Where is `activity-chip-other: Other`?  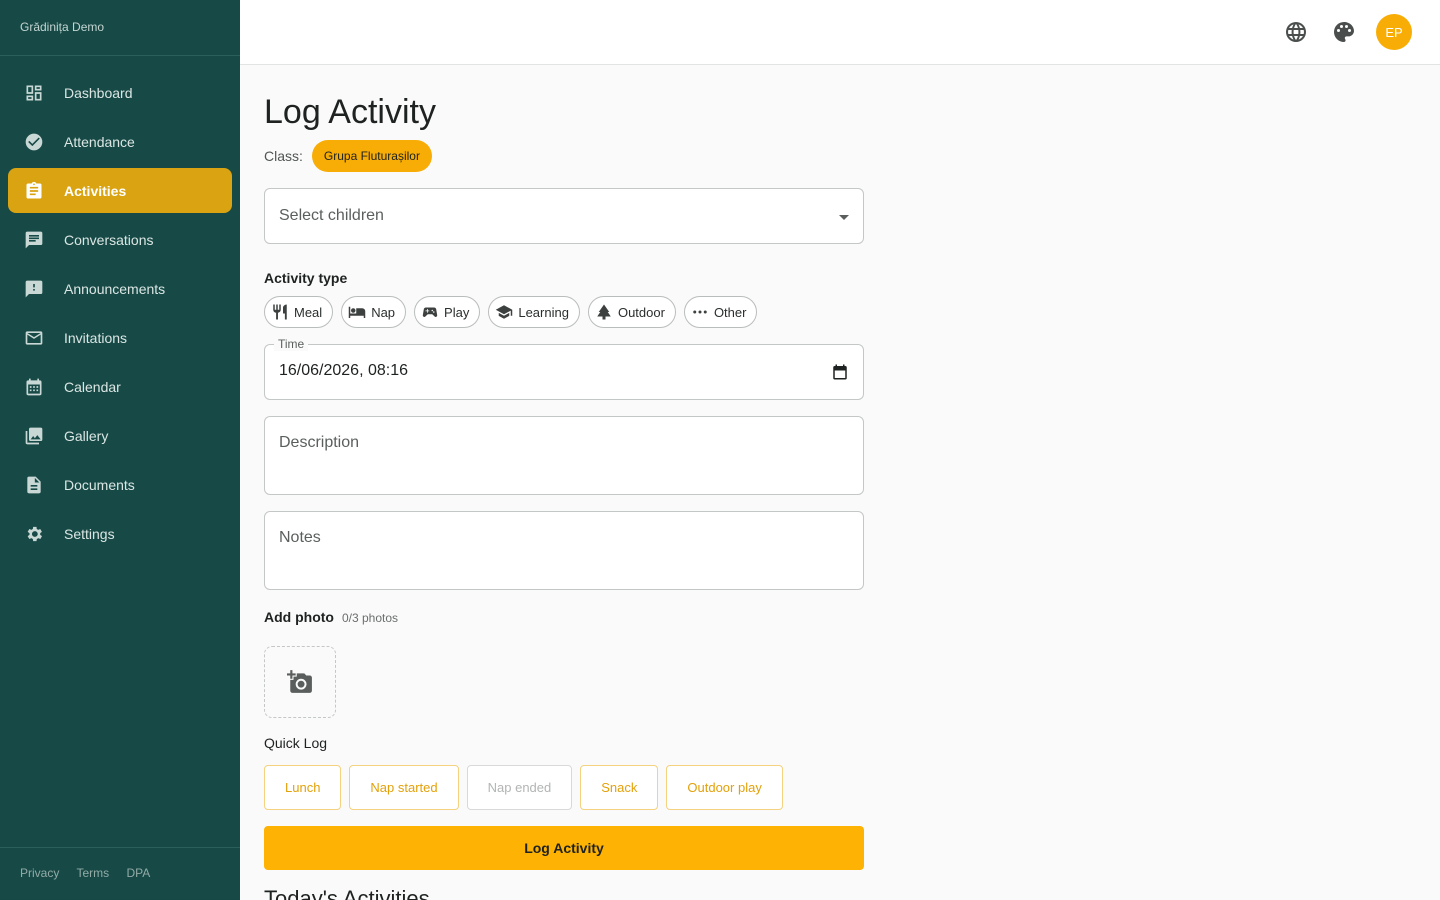
activity-chip-other: Other is located at coordinates (720, 312).